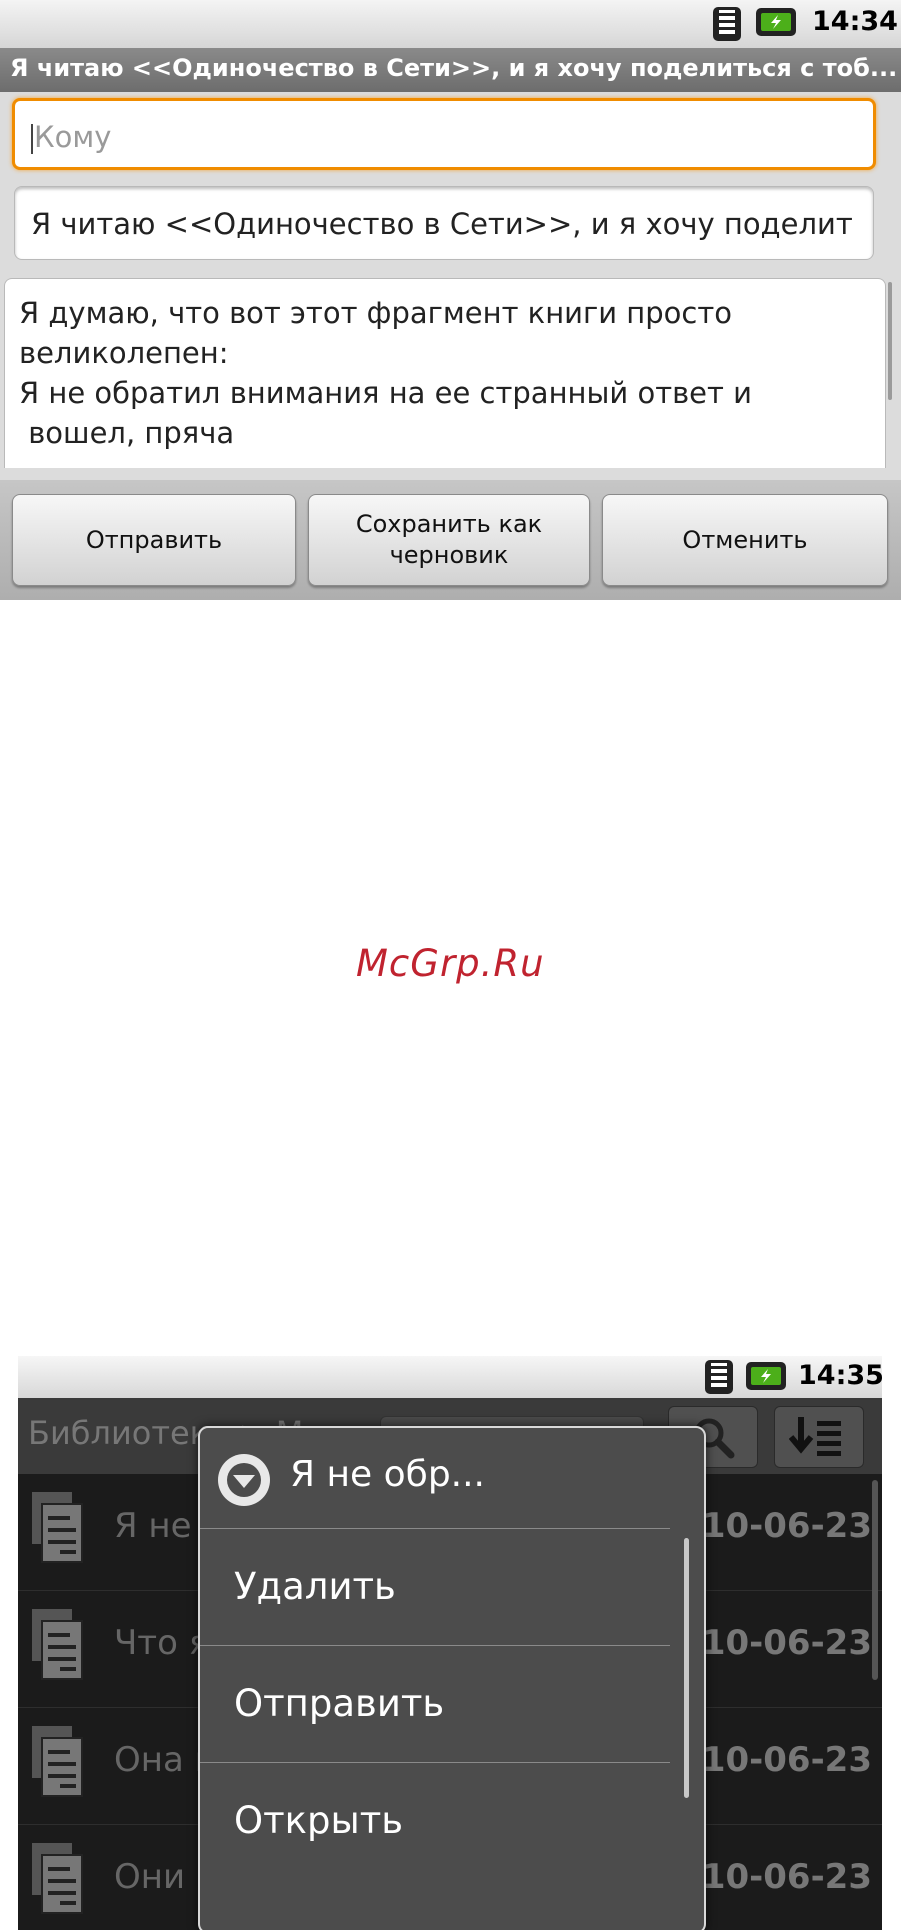  Describe the element at coordinates (73, 137) in the screenshot. I see `to-placeholder: Кому` at that location.